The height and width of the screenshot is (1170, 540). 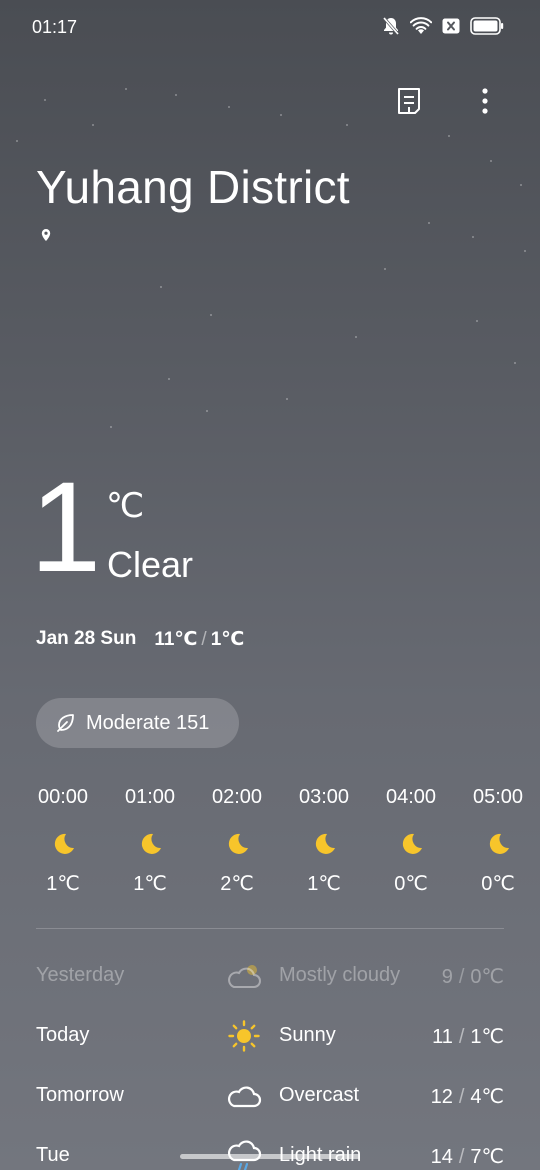 I want to click on leaf-icon, so click(x=65, y=723).